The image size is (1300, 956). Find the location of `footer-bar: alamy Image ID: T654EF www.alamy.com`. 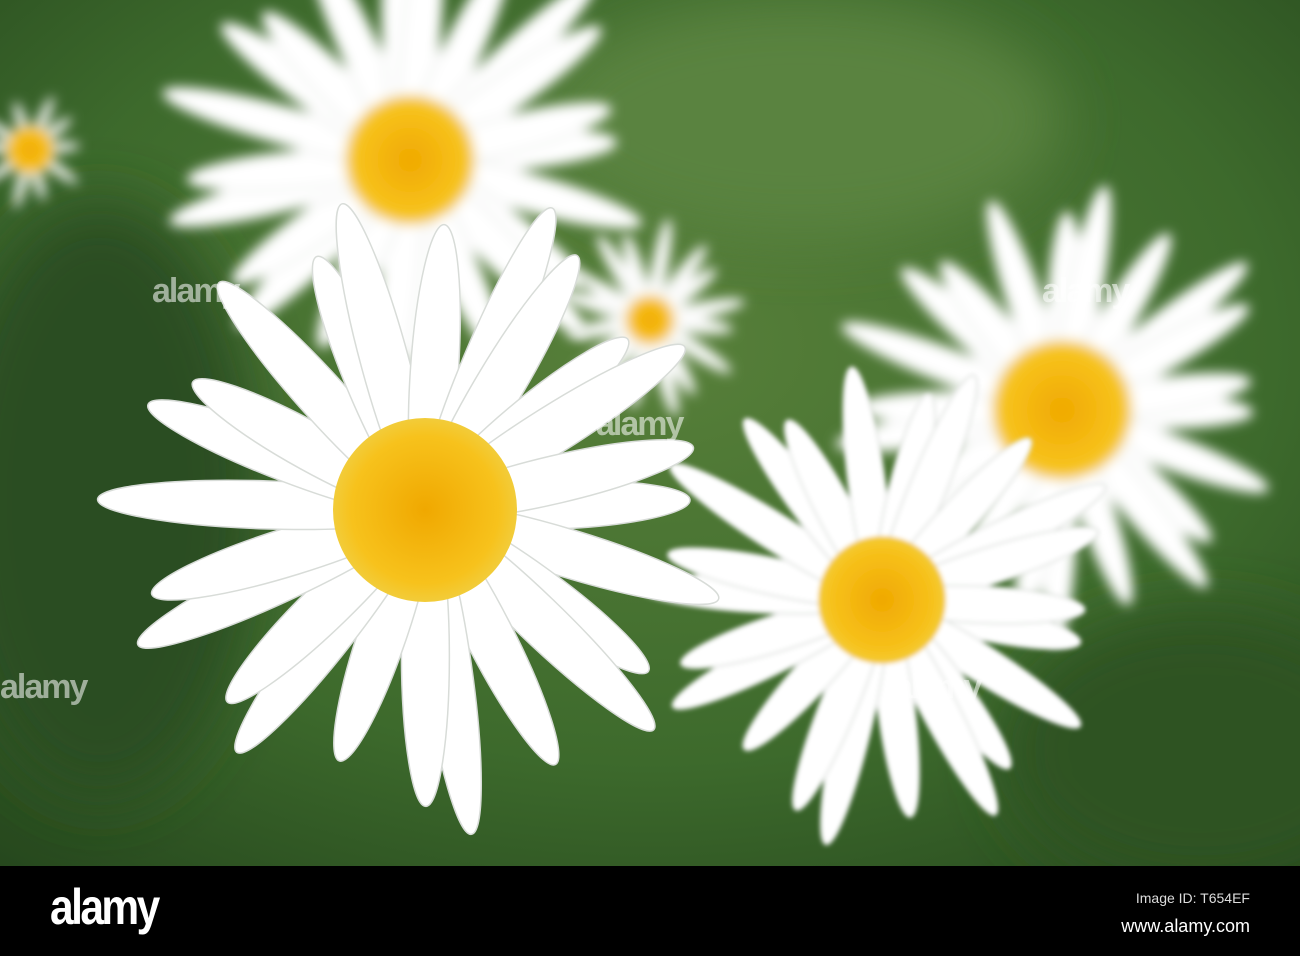

footer-bar: alamy Image ID: T654EF www.alamy.com is located at coordinates (650, 911).